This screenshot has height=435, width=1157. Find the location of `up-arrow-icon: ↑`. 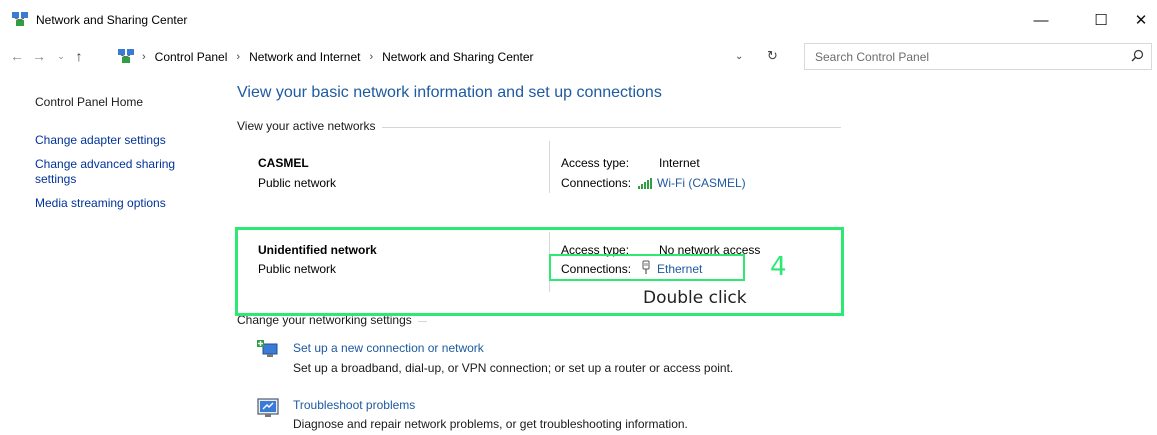

up-arrow-icon: ↑ is located at coordinates (79, 56).